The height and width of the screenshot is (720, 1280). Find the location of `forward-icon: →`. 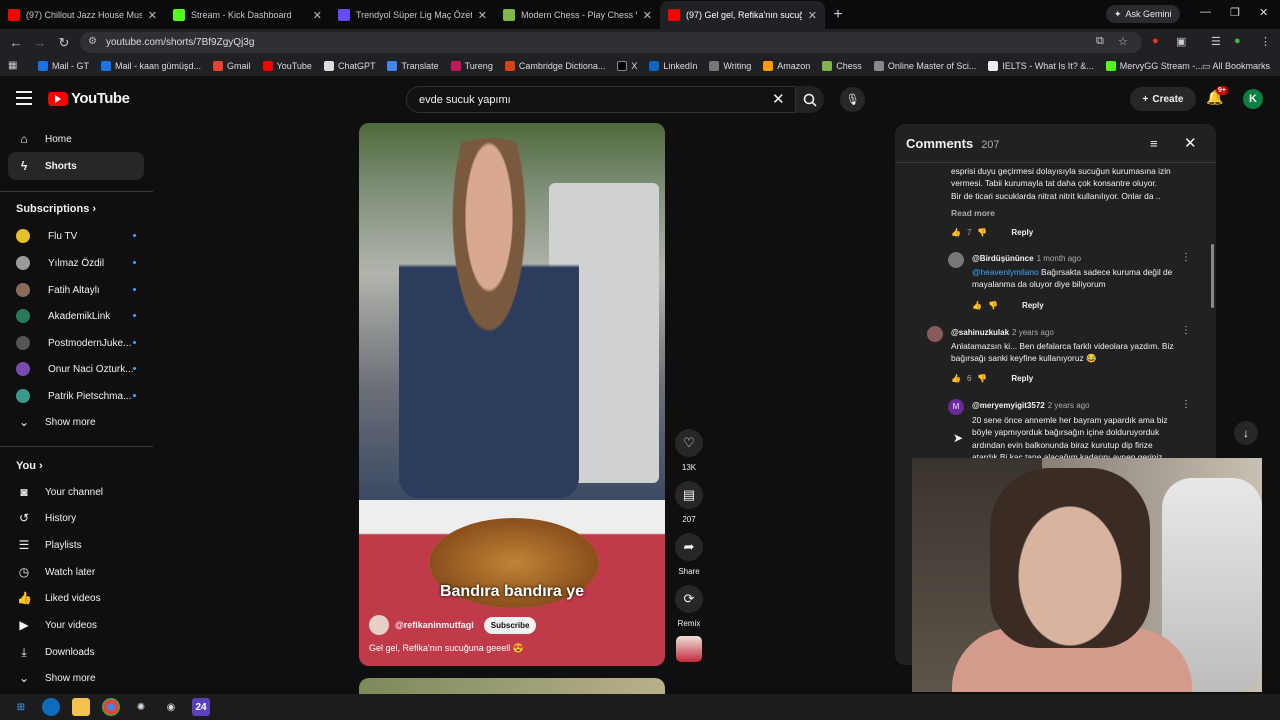

forward-icon: → is located at coordinates (40, 42).